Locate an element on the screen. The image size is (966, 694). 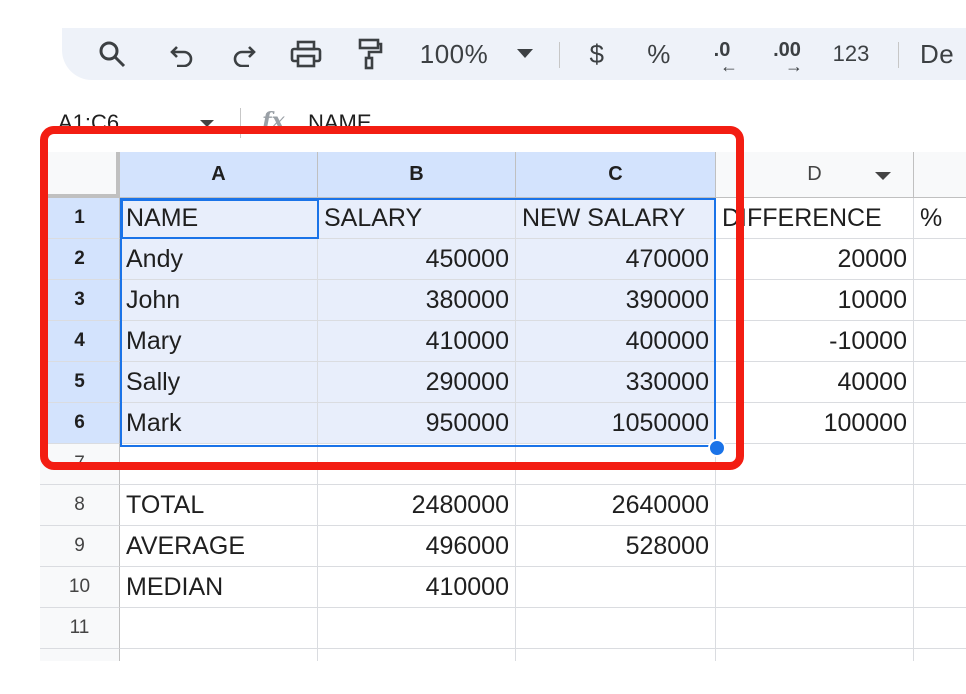
cell-e5 is located at coordinates (940, 382).